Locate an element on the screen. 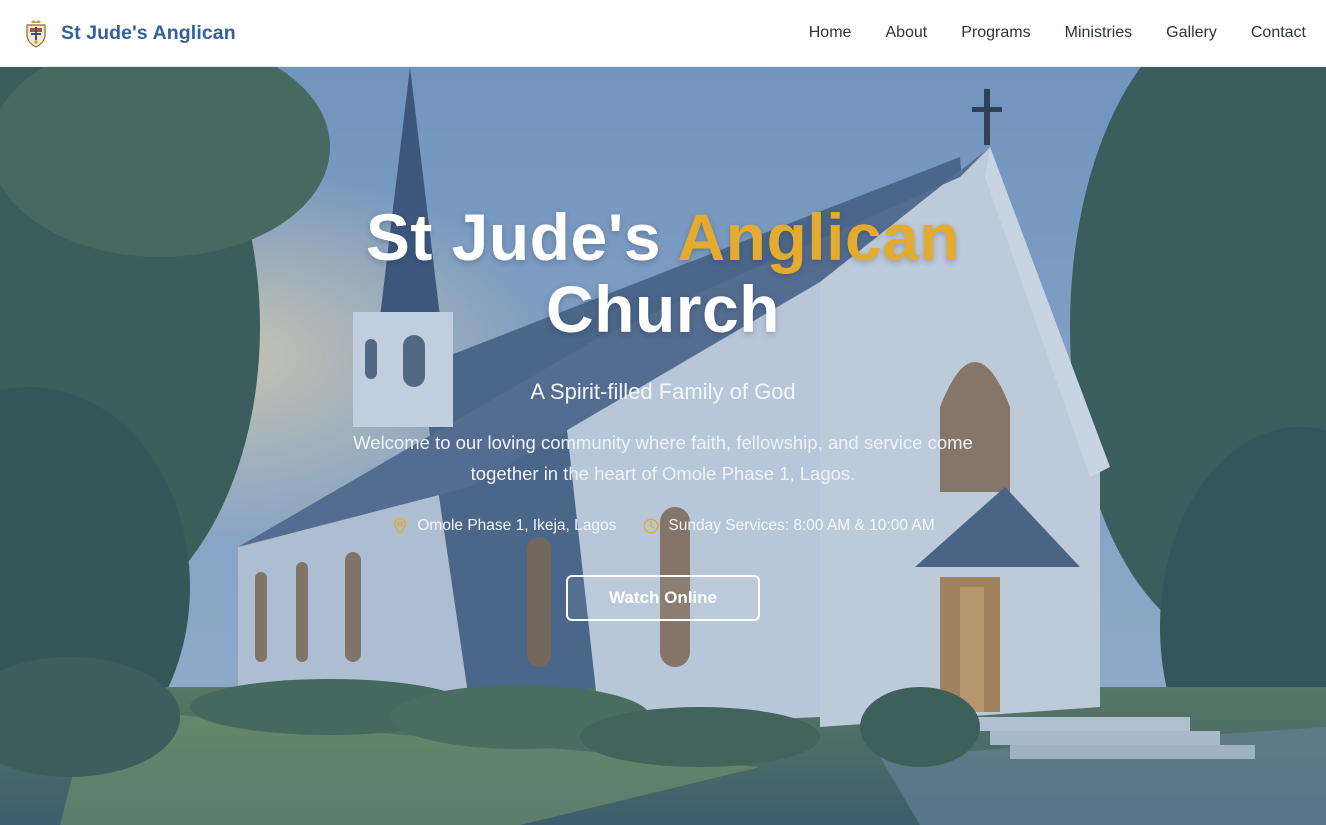  hero-title-accent: Anglican is located at coordinates (819, 237).